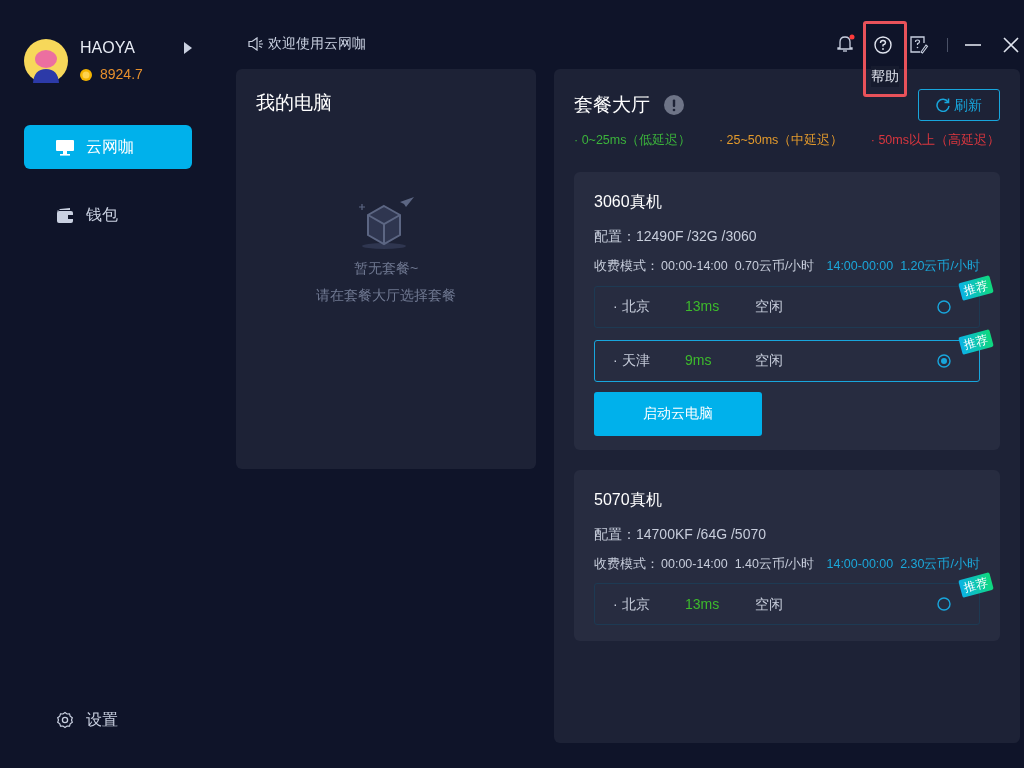  What do you see at coordinates (676, 236) in the screenshot?
I see `config-text: 配置：12490F /32G /3060` at bounding box center [676, 236].